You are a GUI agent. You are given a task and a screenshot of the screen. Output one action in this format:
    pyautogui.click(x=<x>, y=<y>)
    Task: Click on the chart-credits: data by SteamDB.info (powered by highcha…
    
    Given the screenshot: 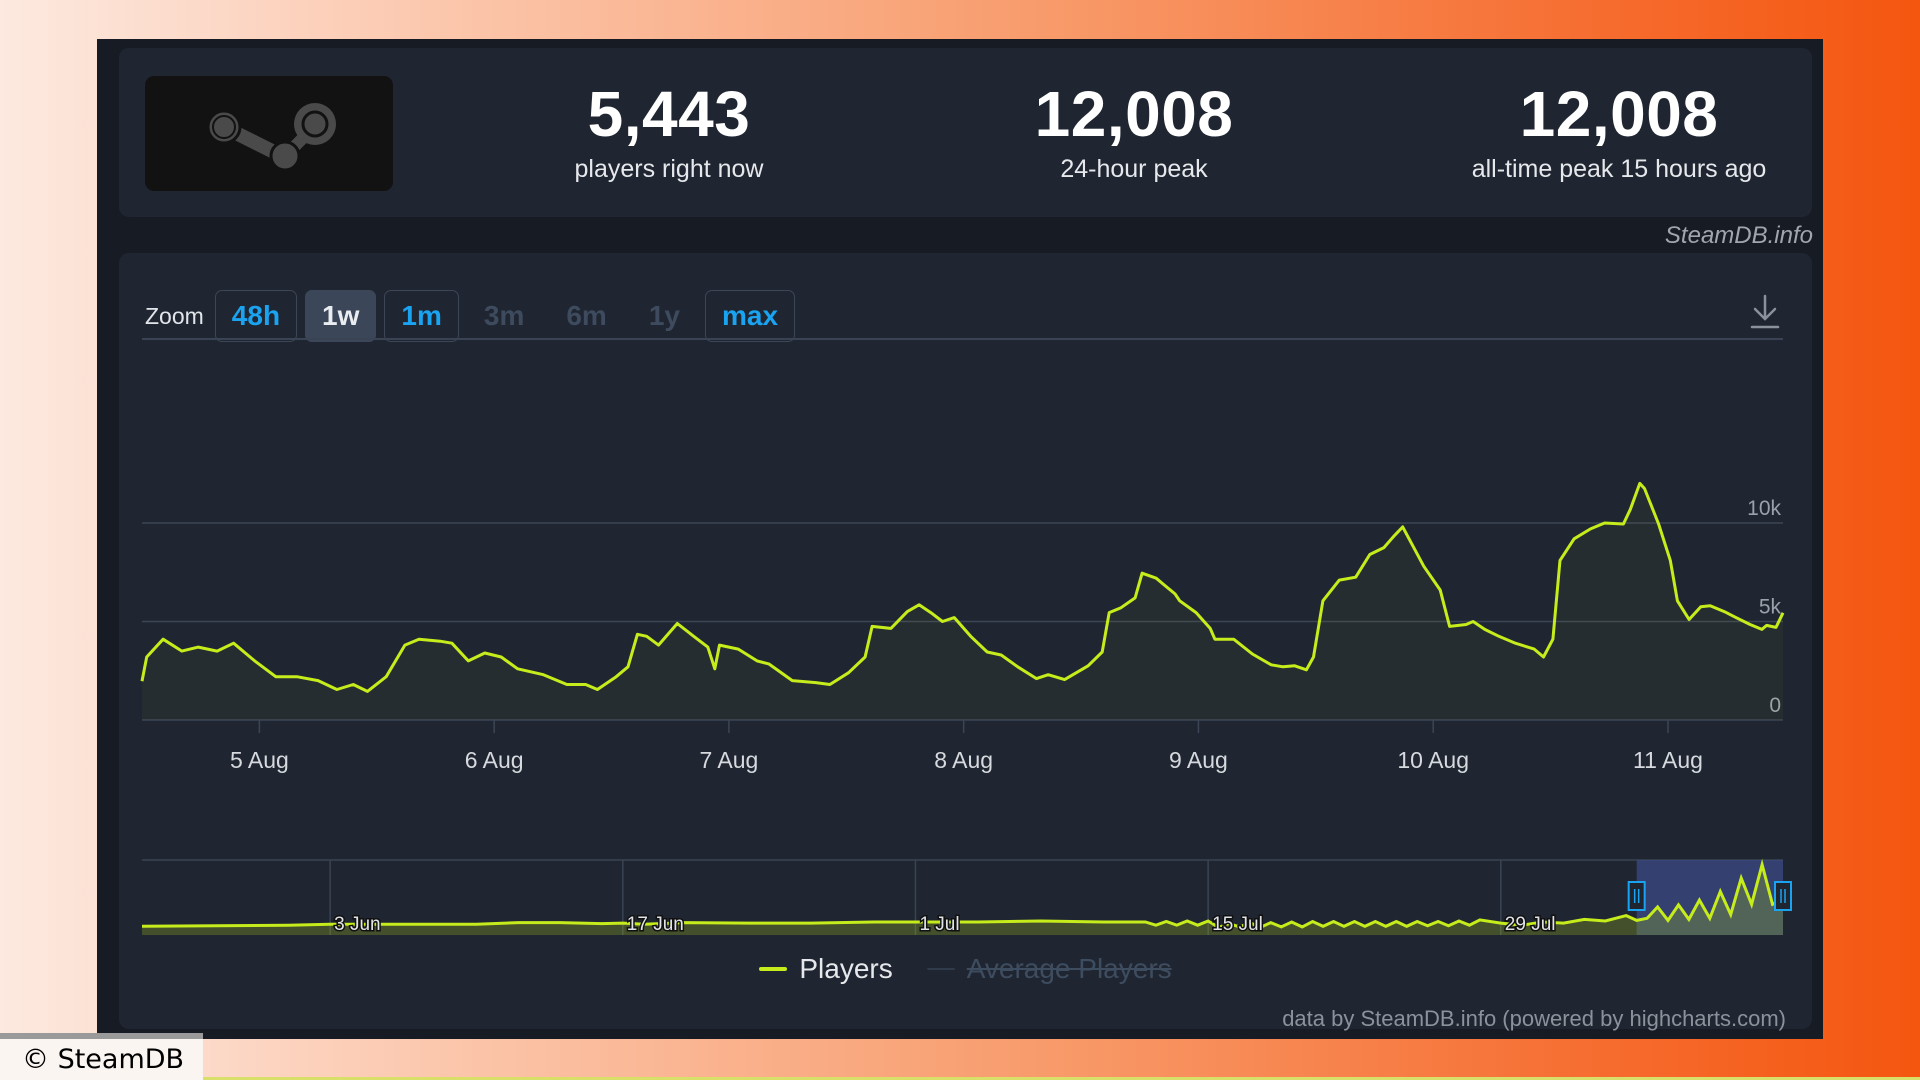 What is the action you would take?
    pyautogui.click(x=1534, y=1019)
    